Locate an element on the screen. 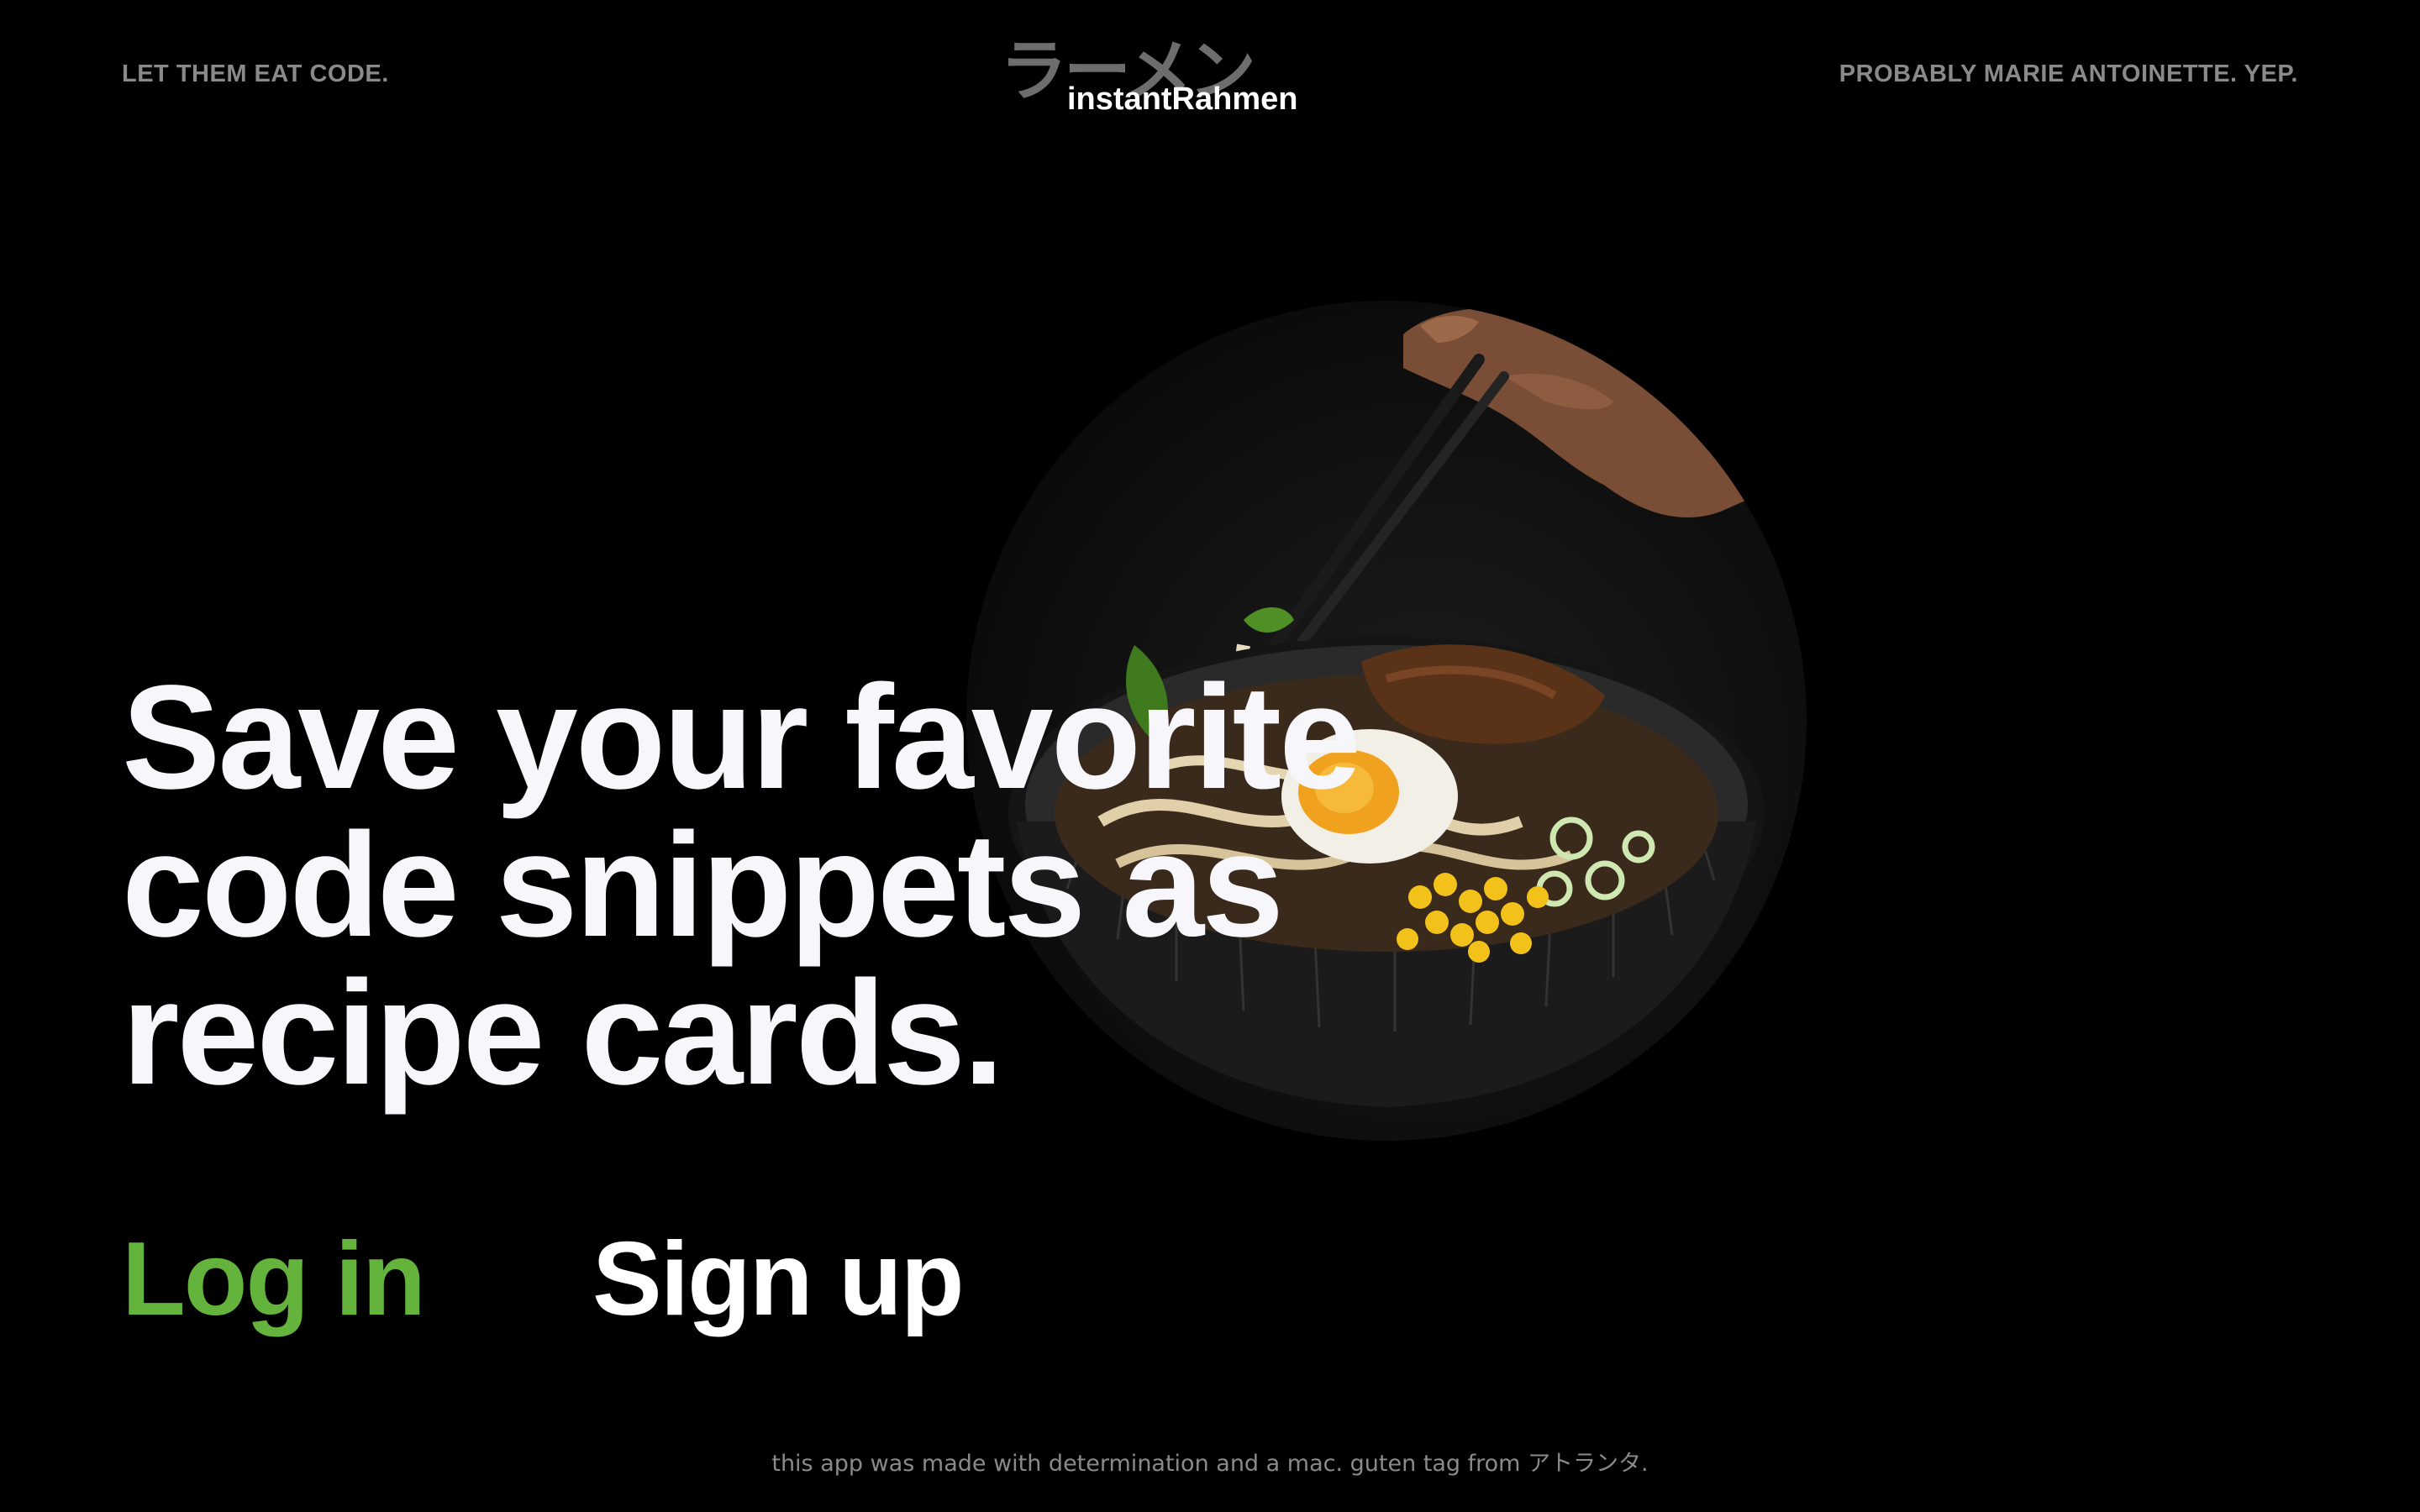  signup-link: Sign up is located at coordinates (779, 1279).